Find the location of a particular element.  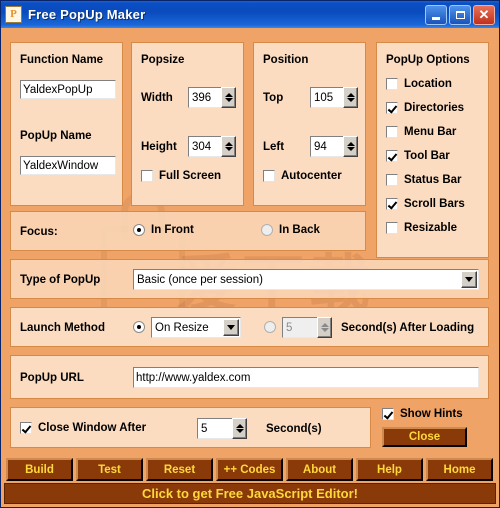

width-spinner-buttons is located at coordinates (228, 97).